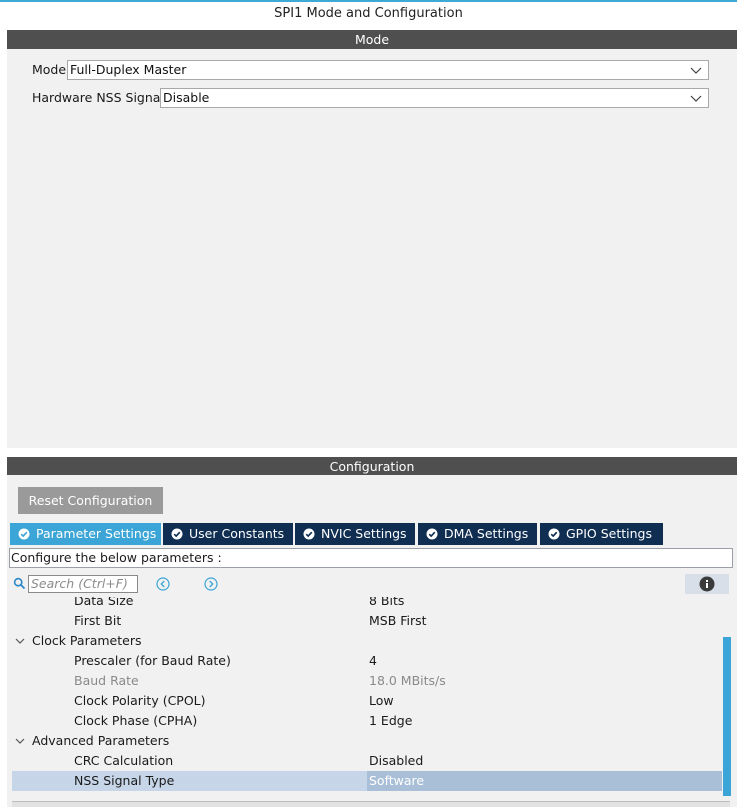 This screenshot has width=737, height=807. Describe the element at coordinates (372, 39) in the screenshot. I see `mode-section-header: Mode` at that location.